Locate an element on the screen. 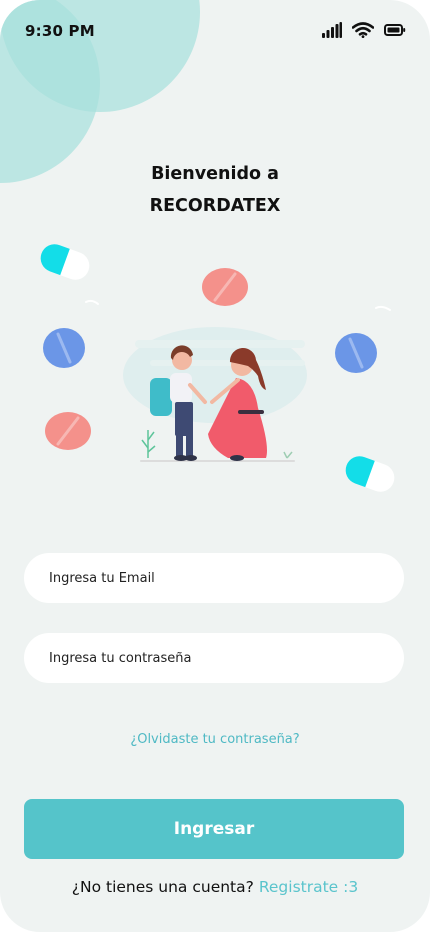  battery-icon is located at coordinates (395, 30).